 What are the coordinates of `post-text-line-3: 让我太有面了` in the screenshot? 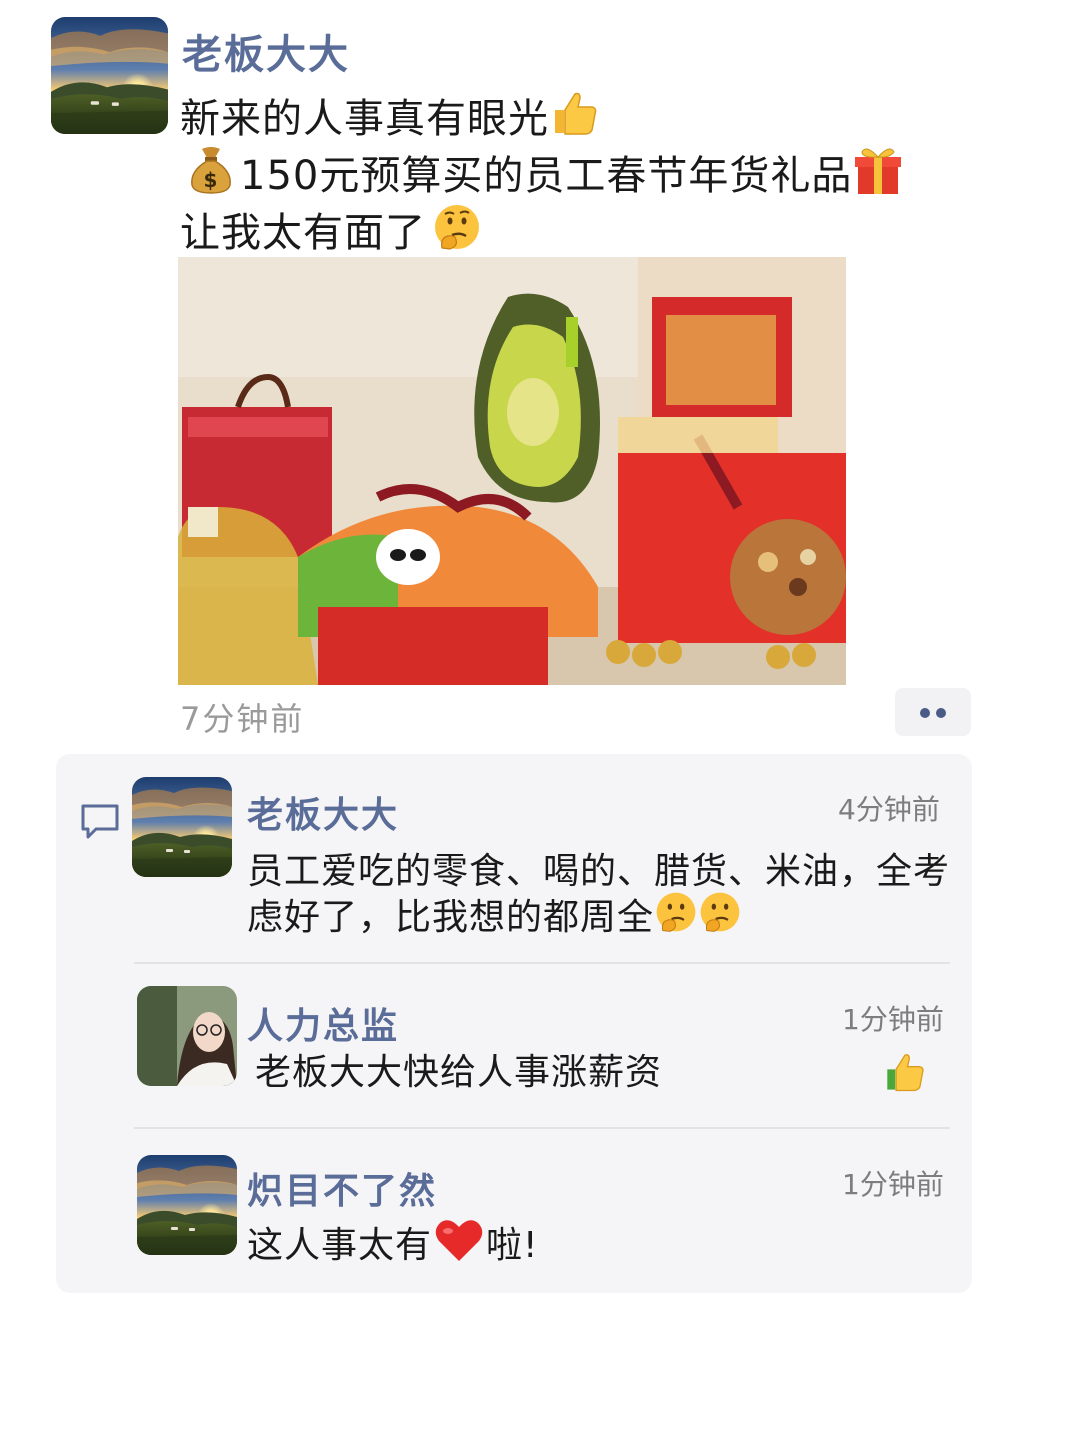 It's located at (331, 232).